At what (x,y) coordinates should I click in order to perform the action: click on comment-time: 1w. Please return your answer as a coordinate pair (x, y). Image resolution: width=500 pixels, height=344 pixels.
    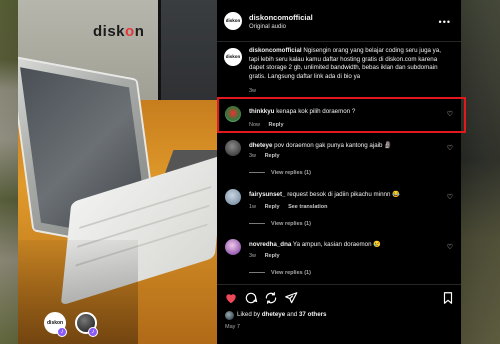
    Looking at the image, I should click on (253, 207).